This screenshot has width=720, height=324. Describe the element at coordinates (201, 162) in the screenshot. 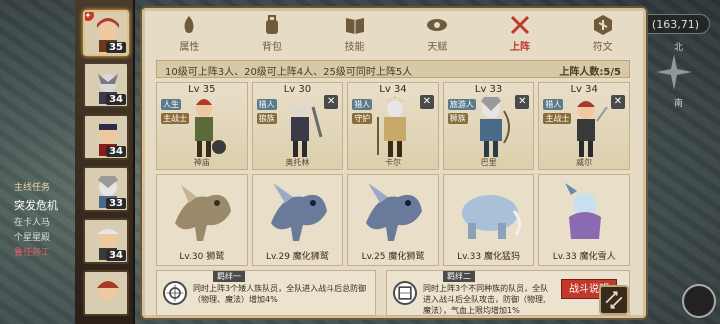

I see `hero-name: 神庙` at that location.